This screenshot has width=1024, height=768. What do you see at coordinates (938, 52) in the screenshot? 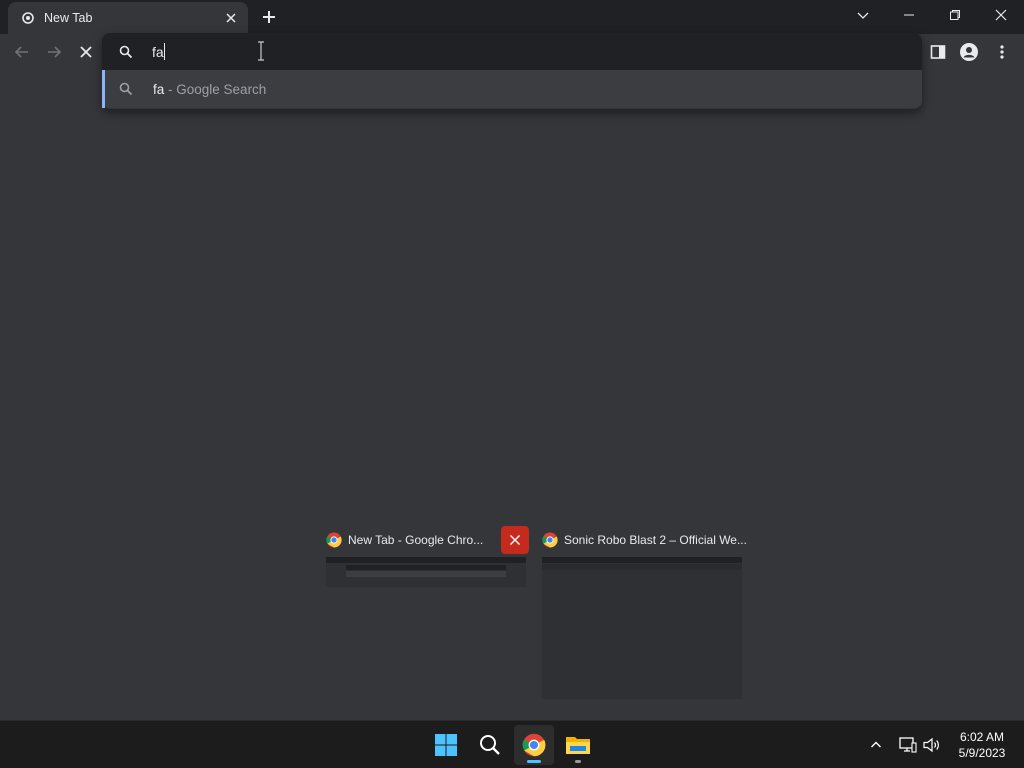
I see `side-panel-icon` at bounding box center [938, 52].